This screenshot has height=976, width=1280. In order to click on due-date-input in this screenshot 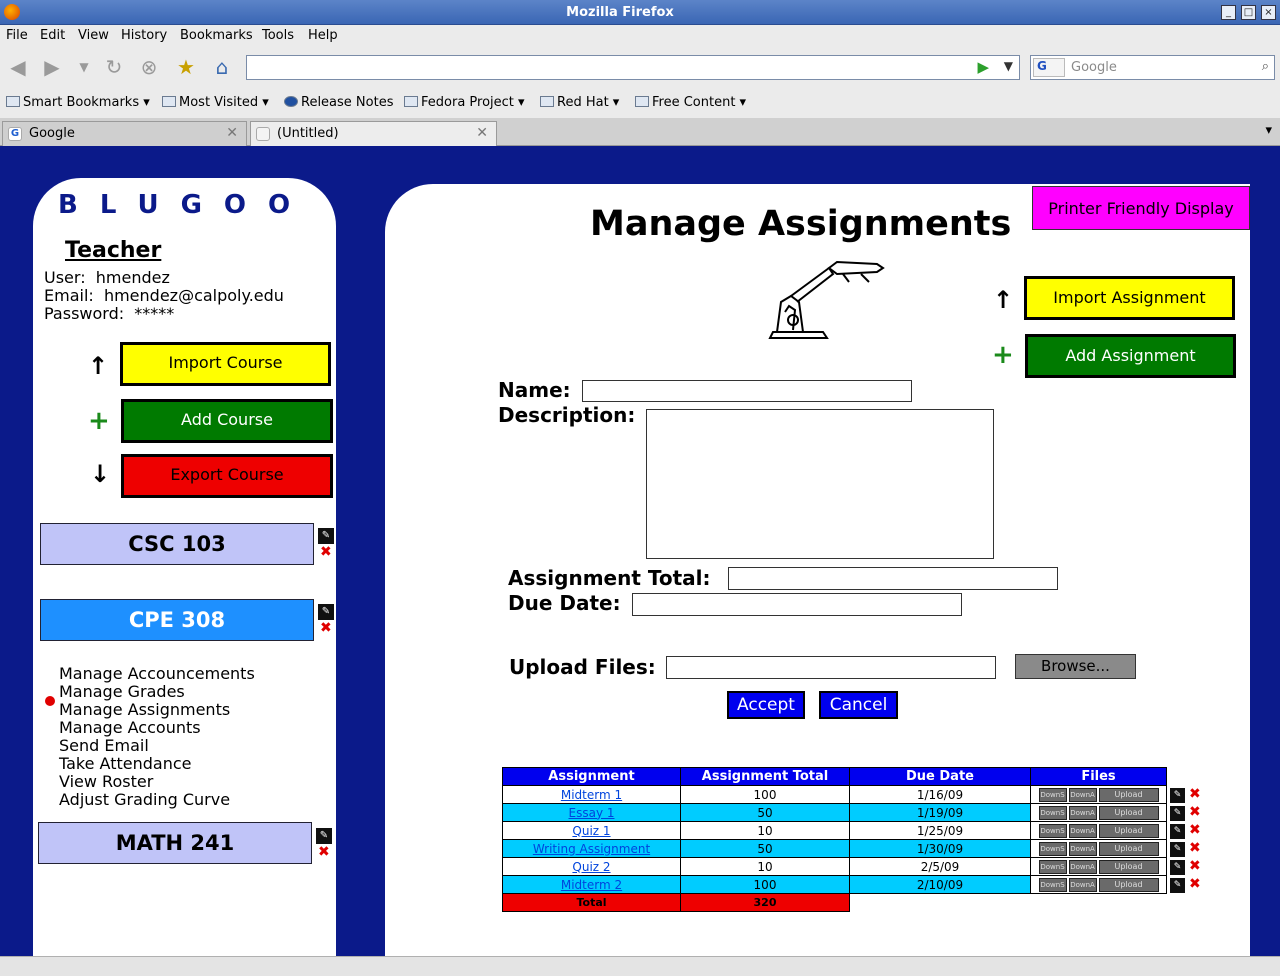, I will do `click(797, 604)`.